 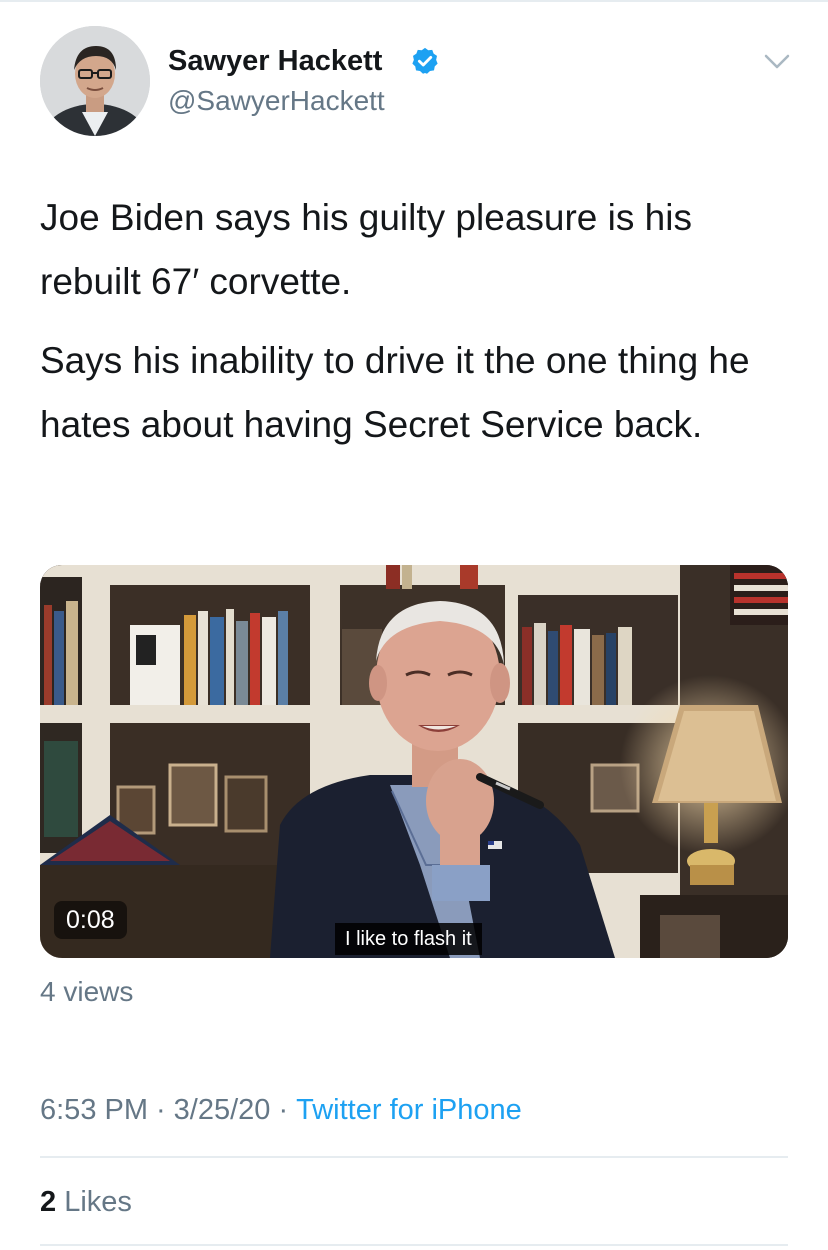 I want to click on tweet-metadata: 6:53 PM · 3/25/20 · Twitter for iPhone, so click(x=281, y=1110).